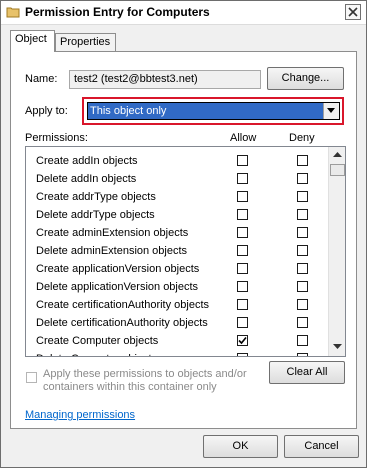 The width and height of the screenshot is (367, 468). I want to click on permission-name: Delete adminExtension objects, so click(112, 251).